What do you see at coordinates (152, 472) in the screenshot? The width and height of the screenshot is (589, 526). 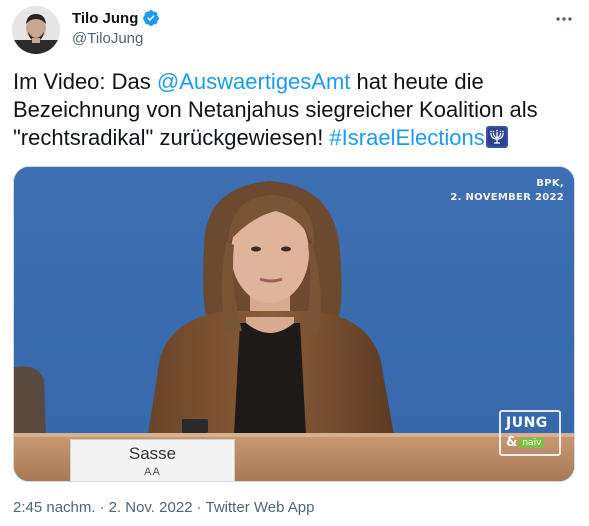 I see `nameplate-org: AA` at bounding box center [152, 472].